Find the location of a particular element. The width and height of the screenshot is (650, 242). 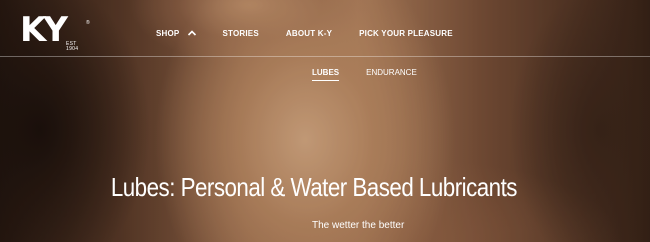

logo-est-badge: EST 1904 is located at coordinates (72, 47).